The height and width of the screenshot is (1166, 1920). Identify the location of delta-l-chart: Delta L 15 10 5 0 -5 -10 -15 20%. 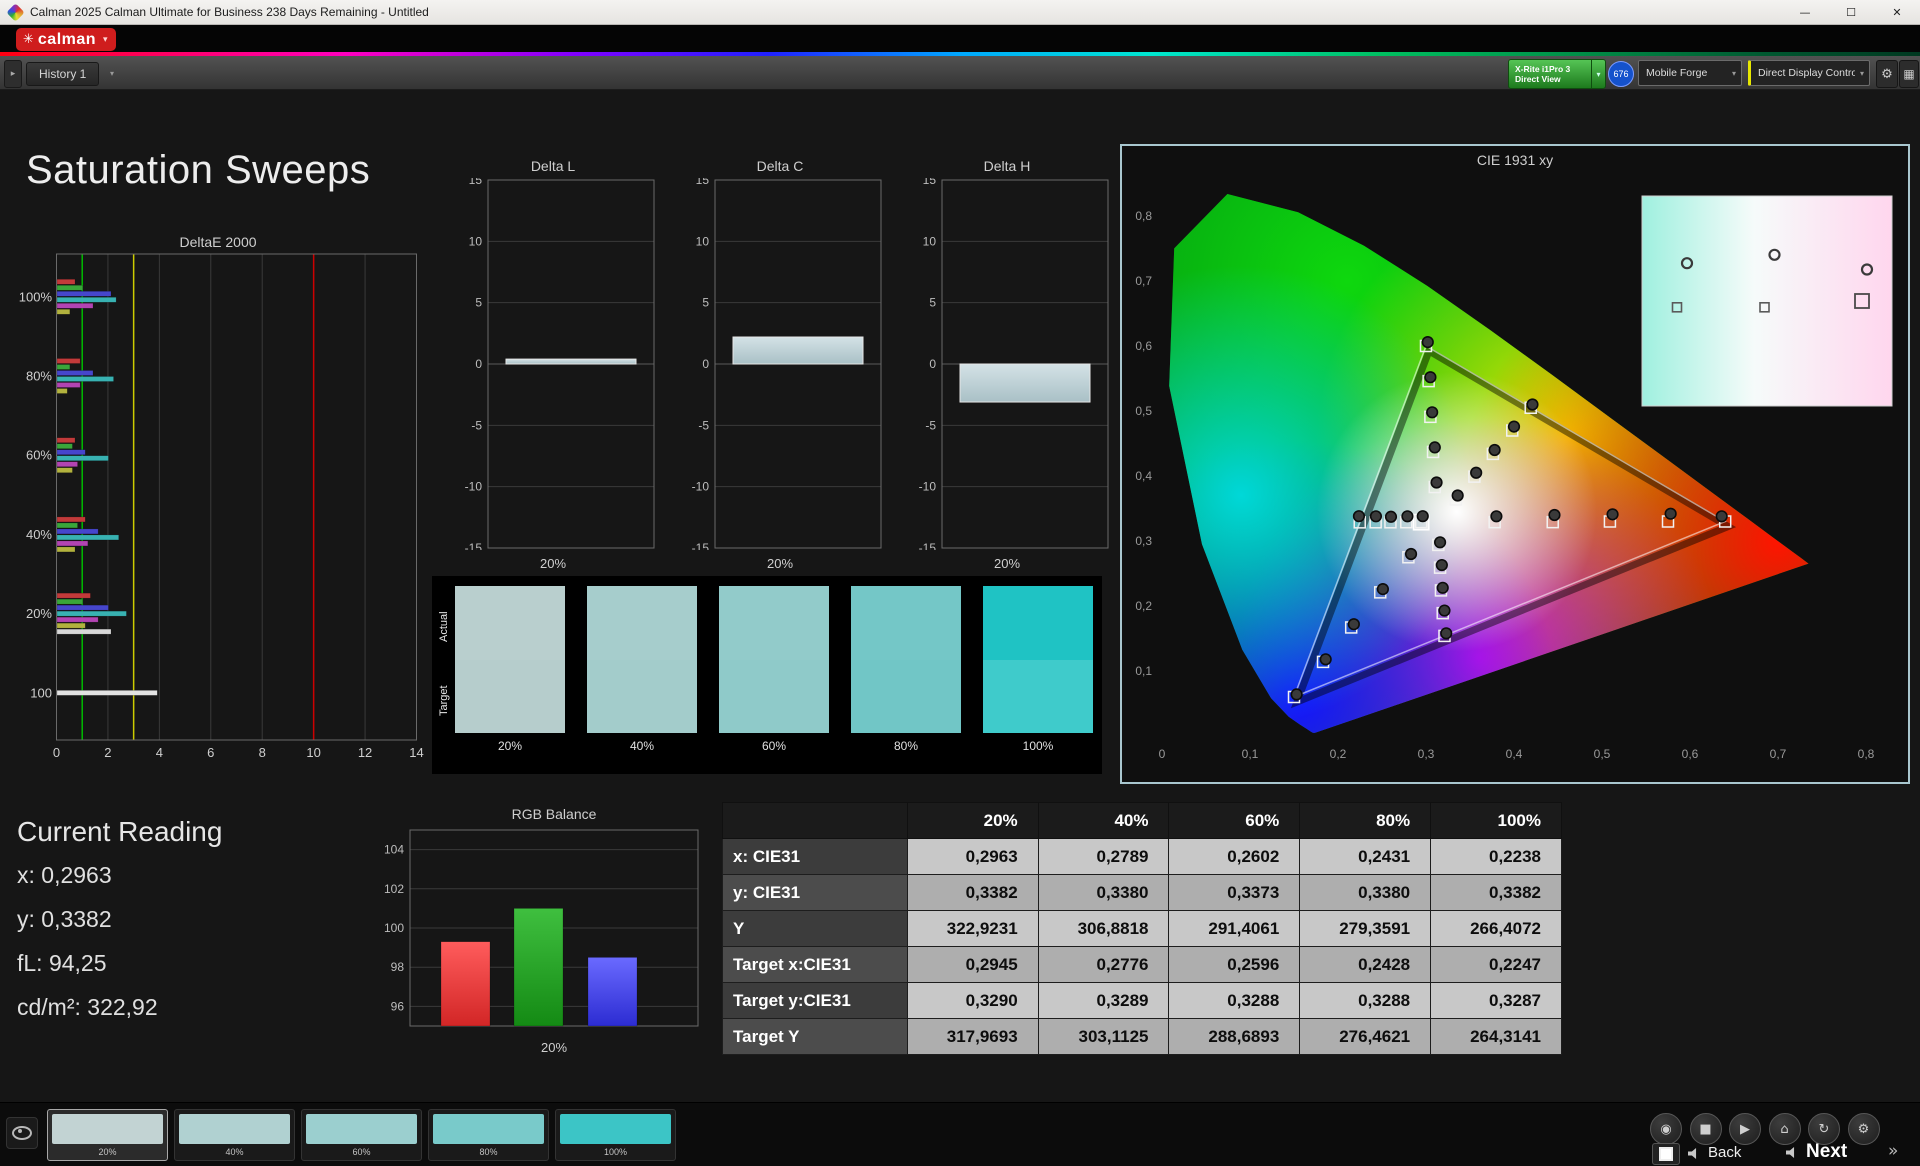
(553, 373).